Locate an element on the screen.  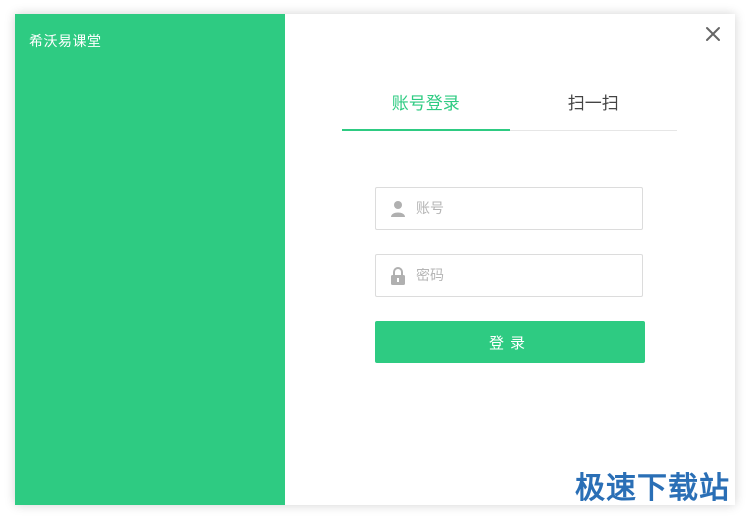
close-icon is located at coordinates (713, 34).